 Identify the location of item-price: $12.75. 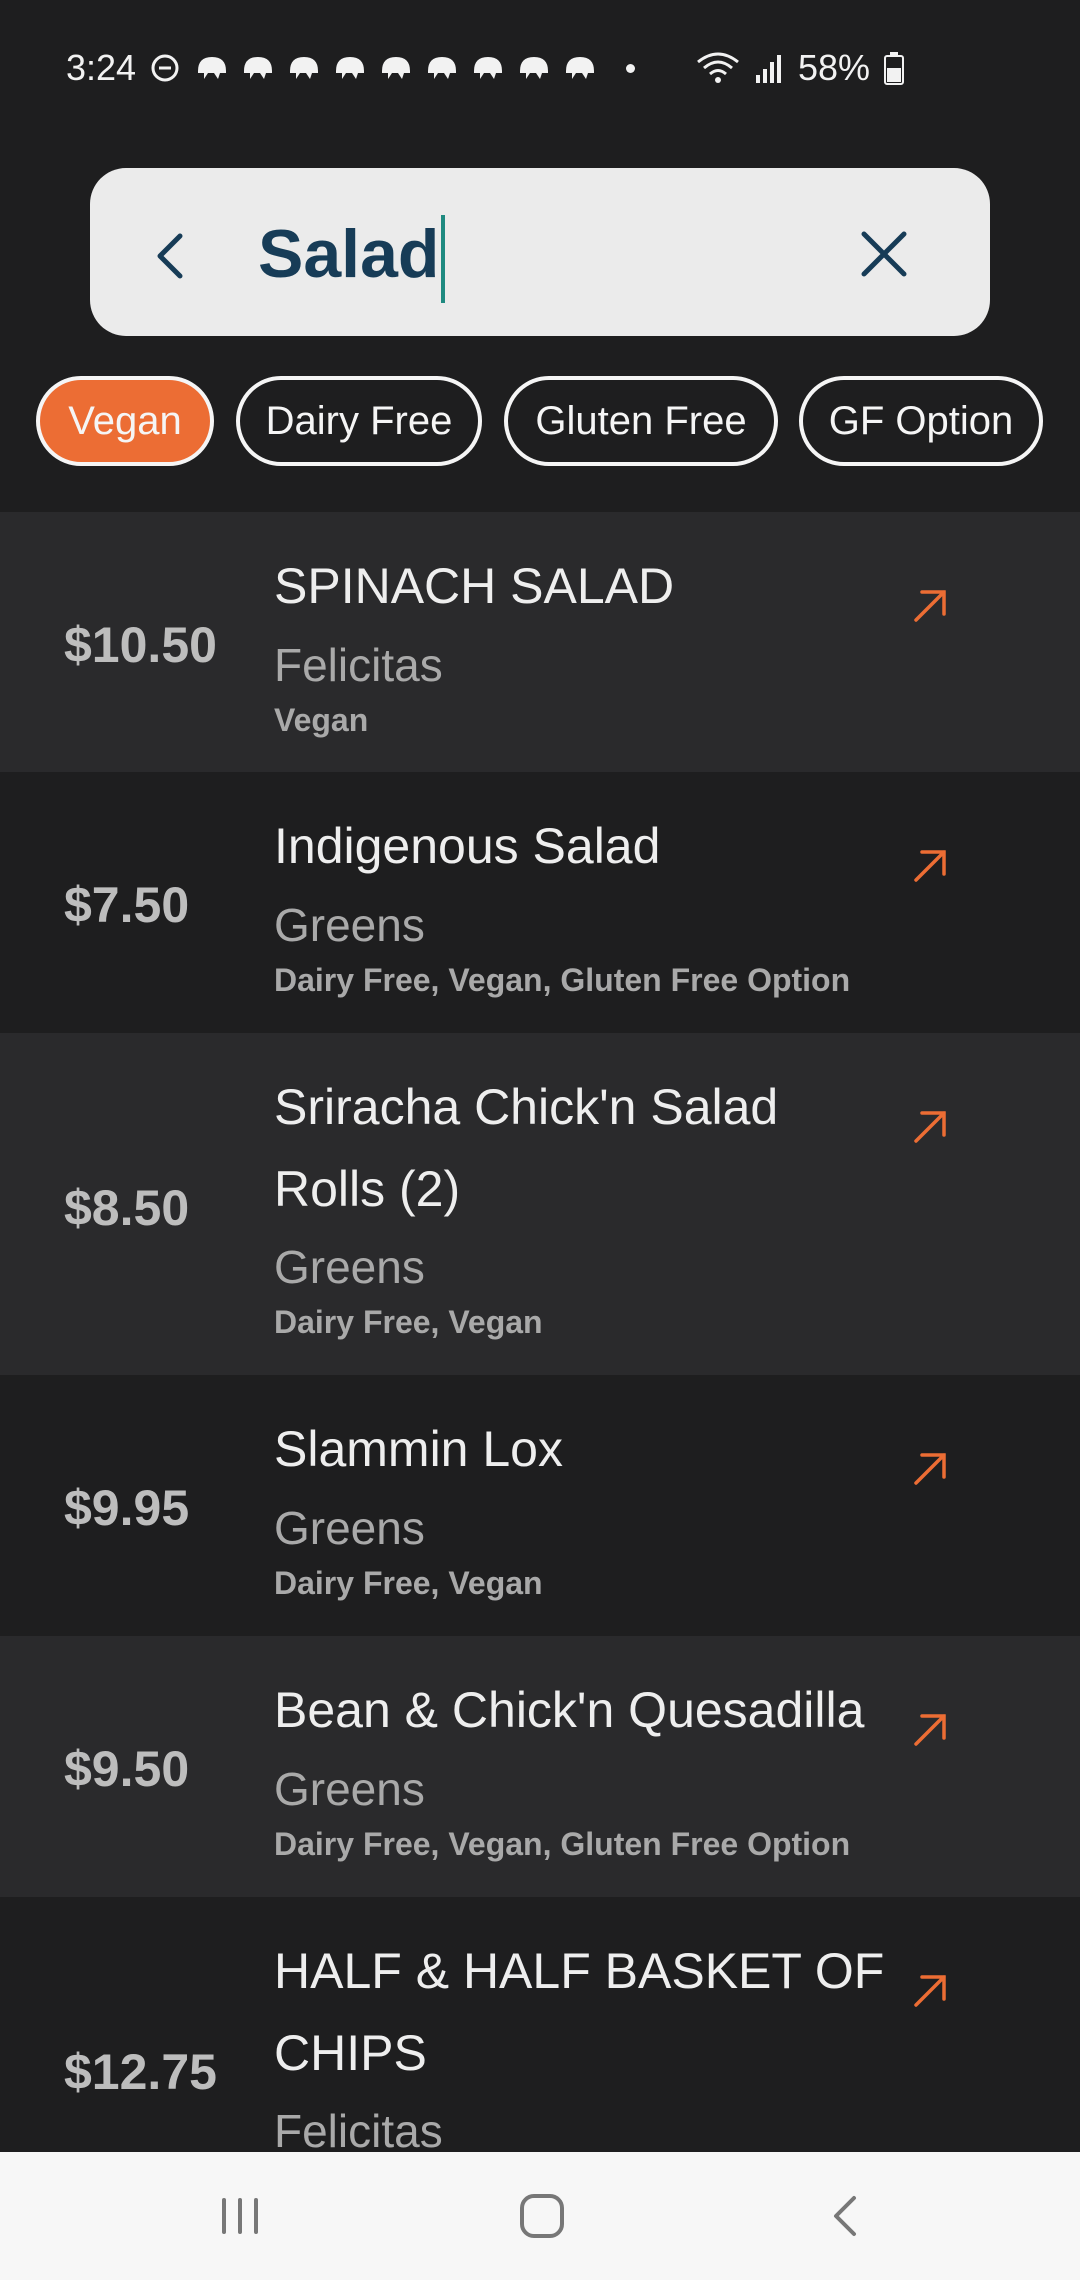
(140, 2072).